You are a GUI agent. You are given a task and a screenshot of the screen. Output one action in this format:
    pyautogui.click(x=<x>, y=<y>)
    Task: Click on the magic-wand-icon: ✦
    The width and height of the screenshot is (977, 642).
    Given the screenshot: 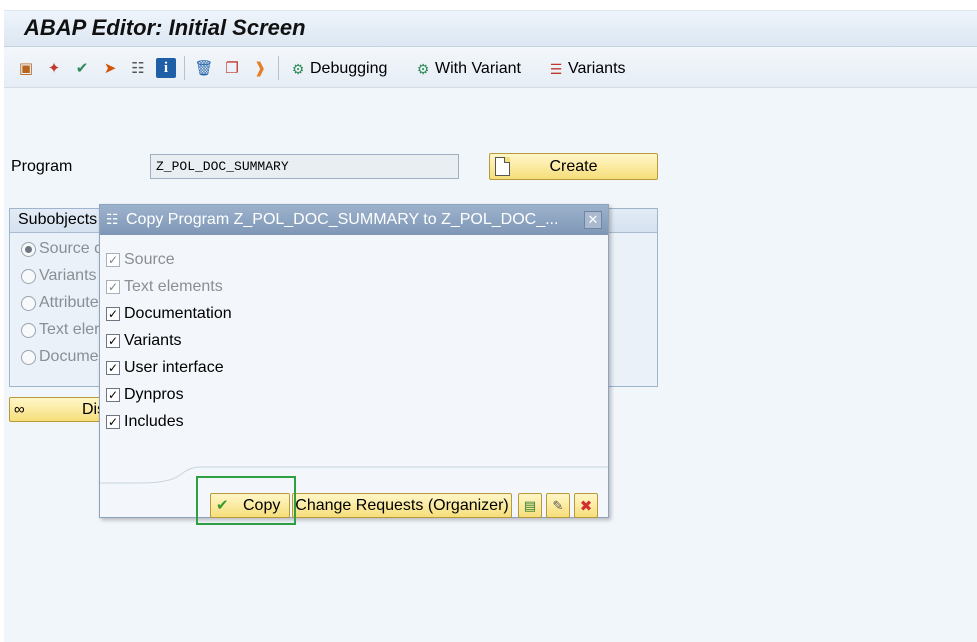 What is the action you would take?
    pyautogui.click(x=54, y=68)
    